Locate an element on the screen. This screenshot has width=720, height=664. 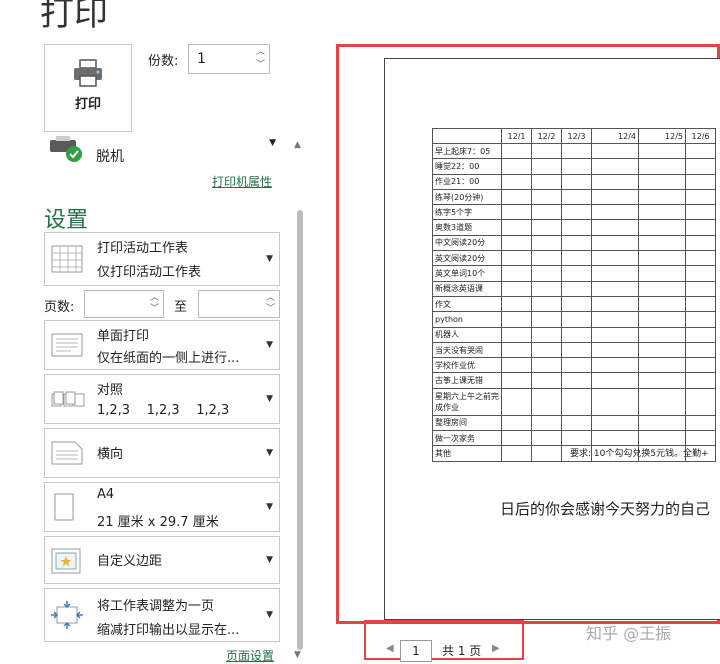
scroll-up-arrow: ▲ is located at coordinates (297, 145).